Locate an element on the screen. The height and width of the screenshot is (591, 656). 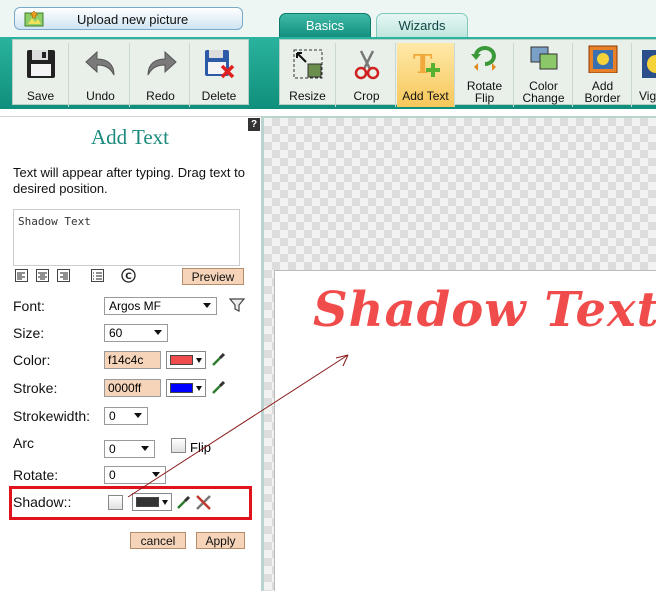
size-label: Size: is located at coordinates (29, 333).